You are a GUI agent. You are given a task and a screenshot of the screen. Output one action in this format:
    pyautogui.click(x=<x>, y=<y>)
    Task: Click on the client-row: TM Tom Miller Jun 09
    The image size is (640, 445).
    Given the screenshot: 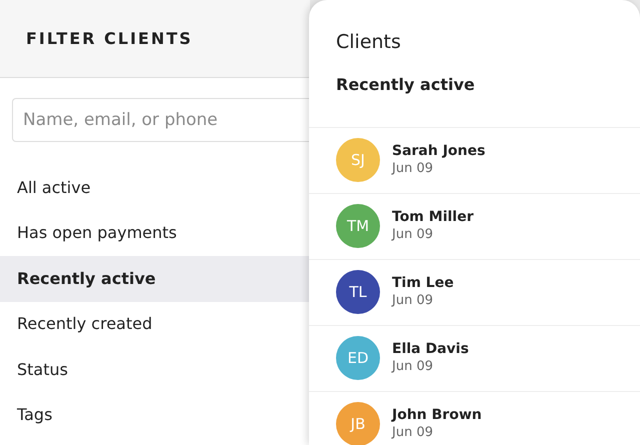 What is the action you would take?
    pyautogui.click(x=474, y=225)
    